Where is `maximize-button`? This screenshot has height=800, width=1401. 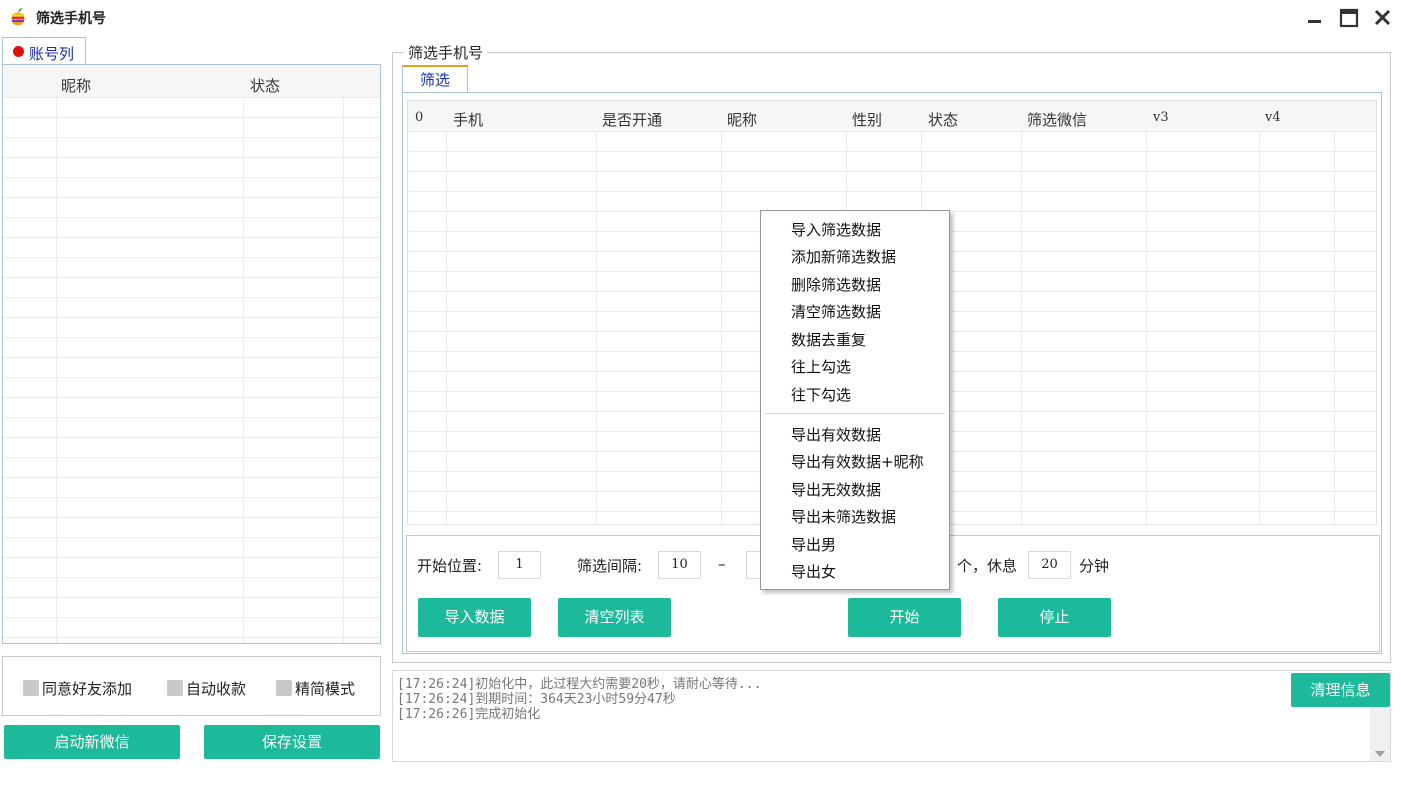 maximize-button is located at coordinates (1349, 18).